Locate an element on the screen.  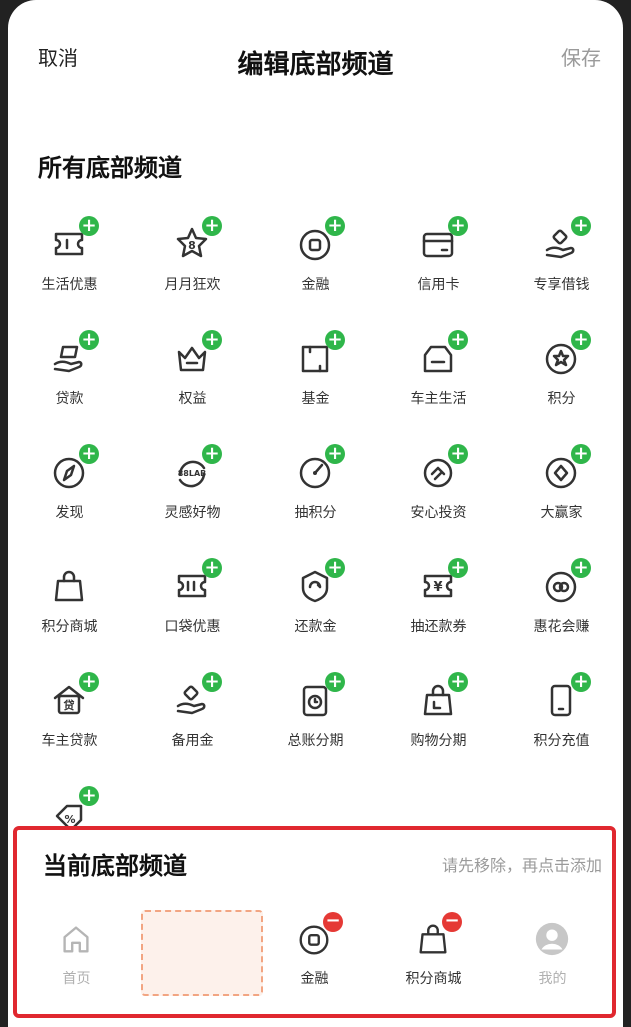
channel-label: 备用金 is located at coordinates (192, 741).